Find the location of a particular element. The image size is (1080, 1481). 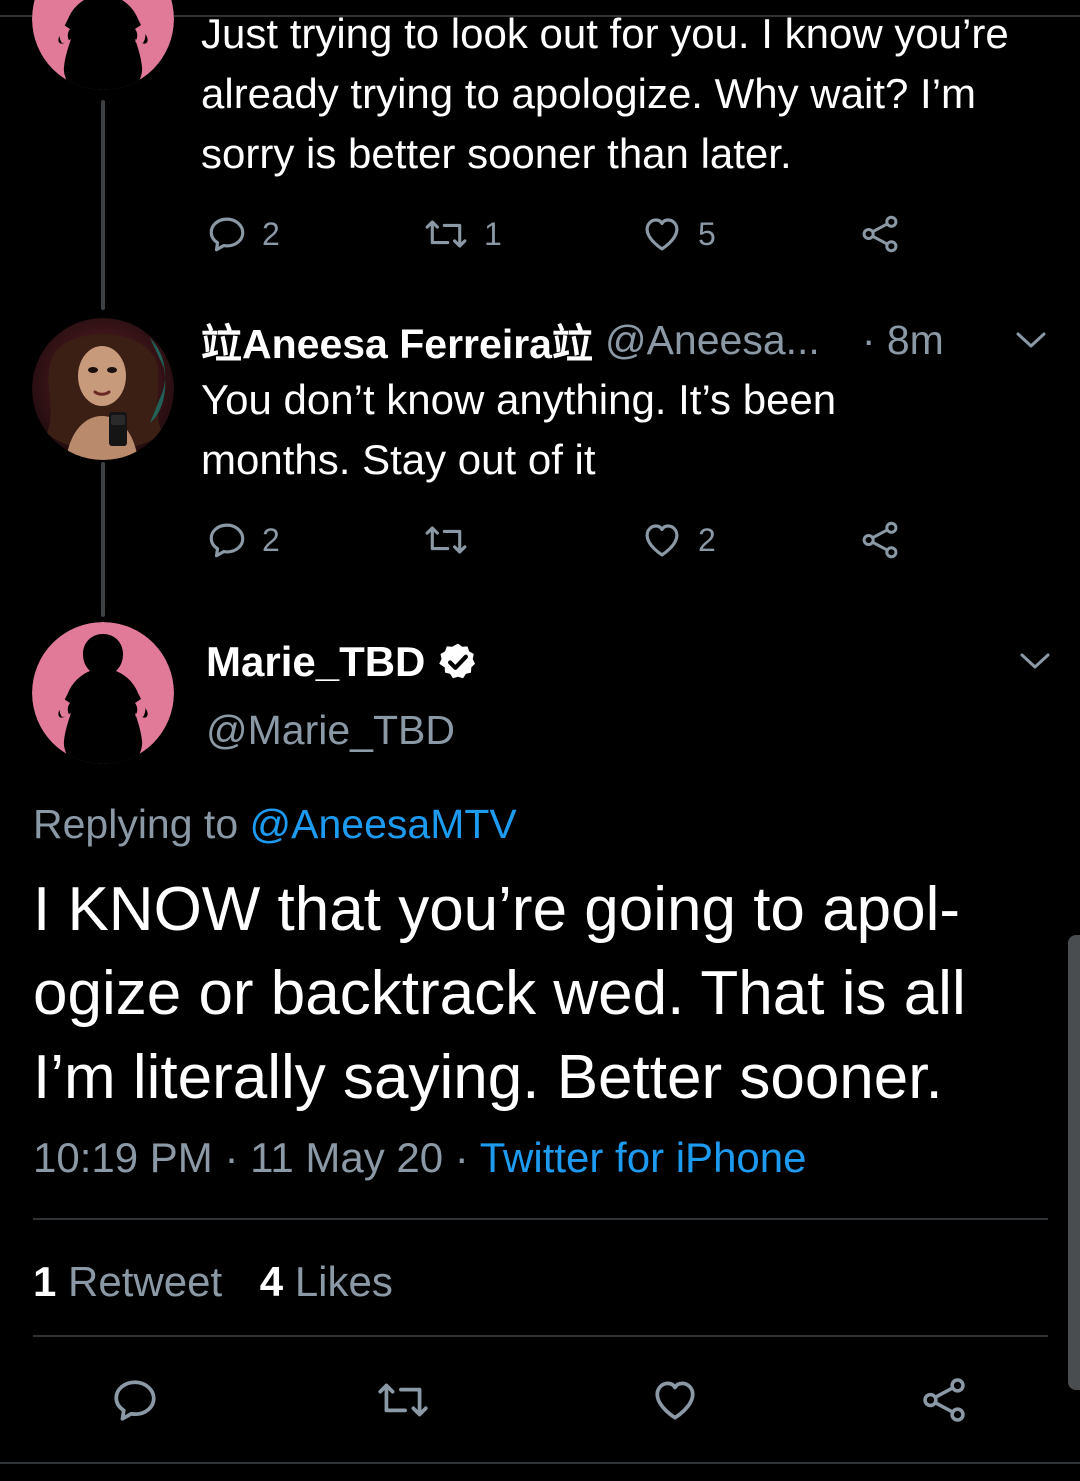

tweet2-retweet-button is located at coordinates (453, 540).